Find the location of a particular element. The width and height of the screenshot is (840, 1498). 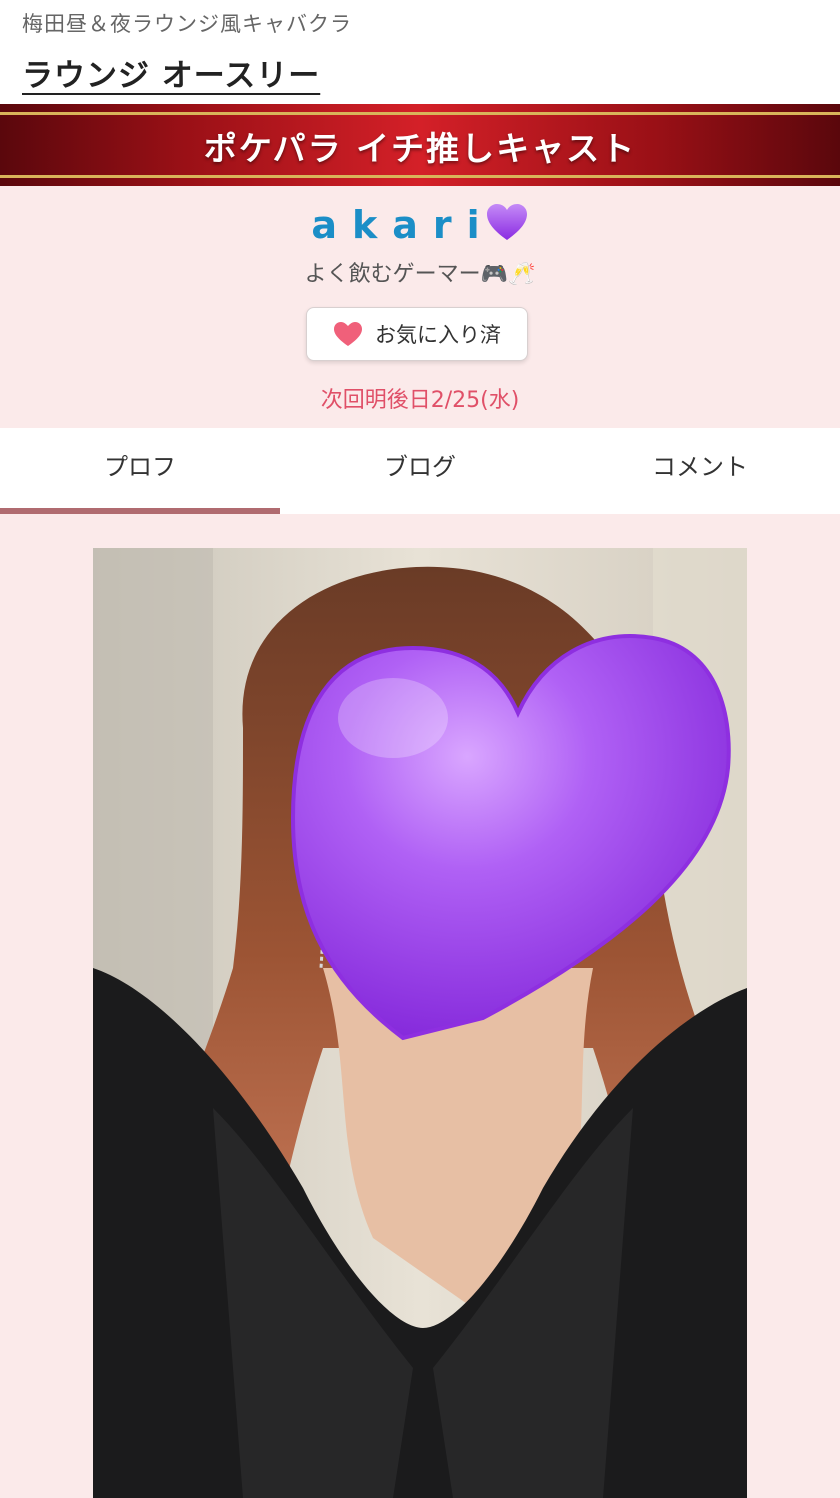

cast-name: akari is located at coordinates (403, 225).